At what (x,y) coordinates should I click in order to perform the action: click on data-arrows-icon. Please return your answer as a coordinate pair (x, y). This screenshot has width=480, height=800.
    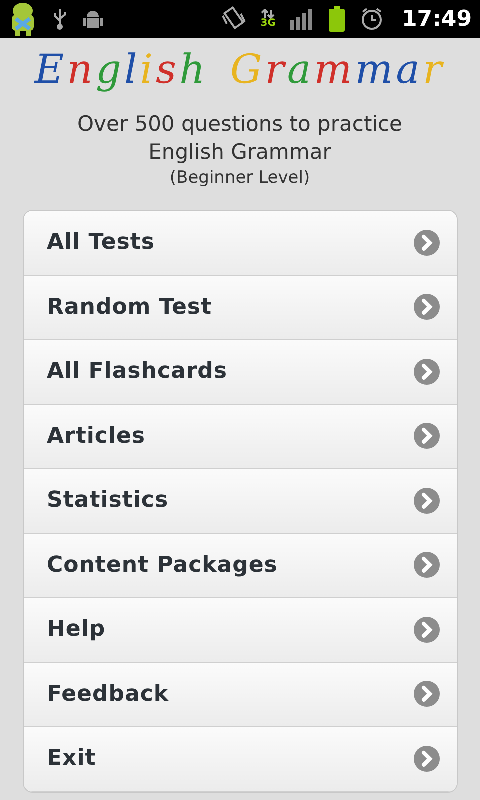
    Looking at the image, I should click on (268, 14).